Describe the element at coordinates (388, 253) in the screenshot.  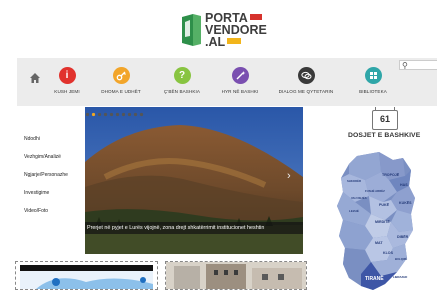
I see `map-label-klos: KLOS` at that location.